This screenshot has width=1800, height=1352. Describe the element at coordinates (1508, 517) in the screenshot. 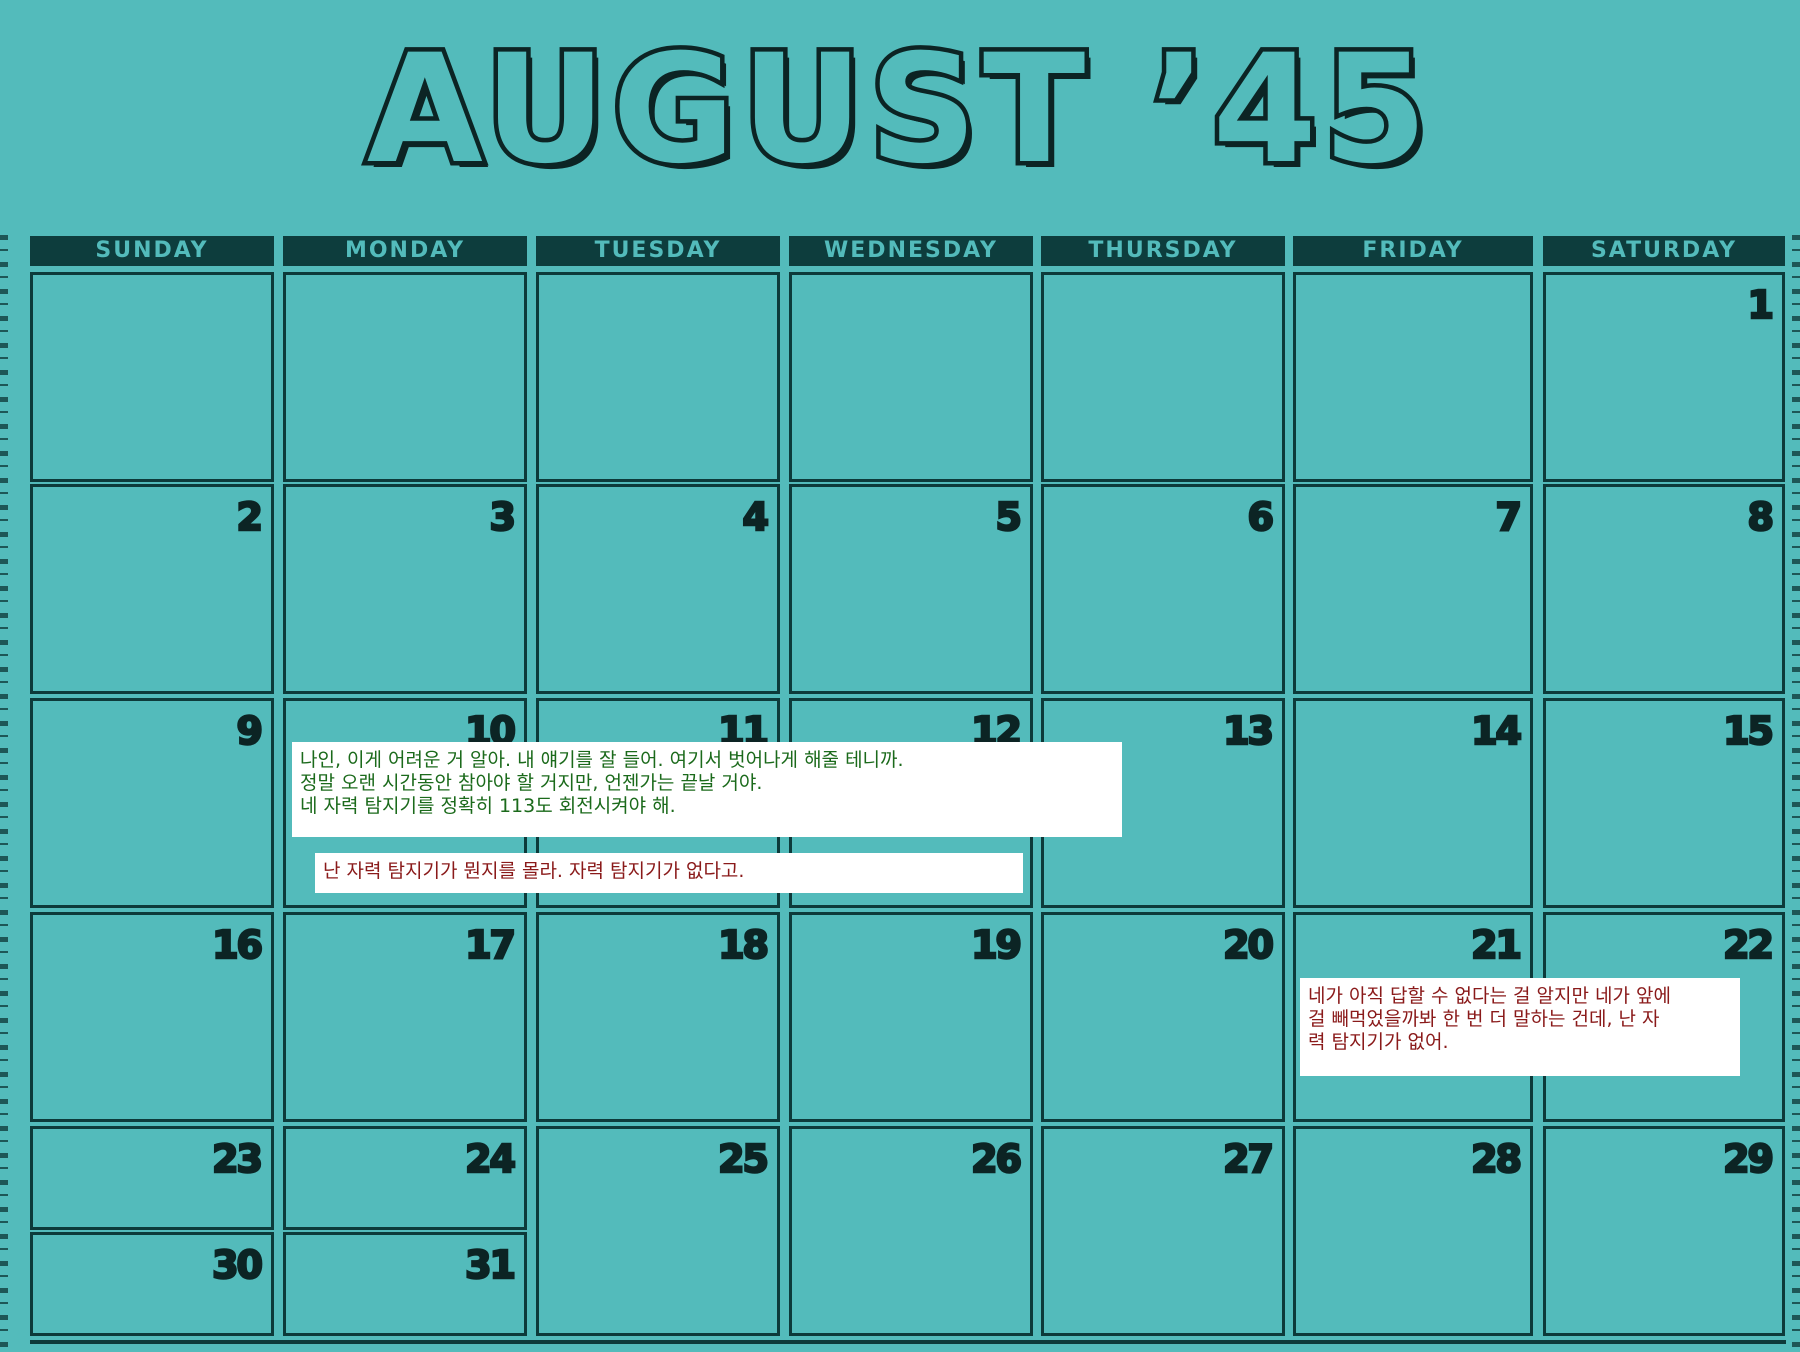

I see `day-number: 7` at that location.